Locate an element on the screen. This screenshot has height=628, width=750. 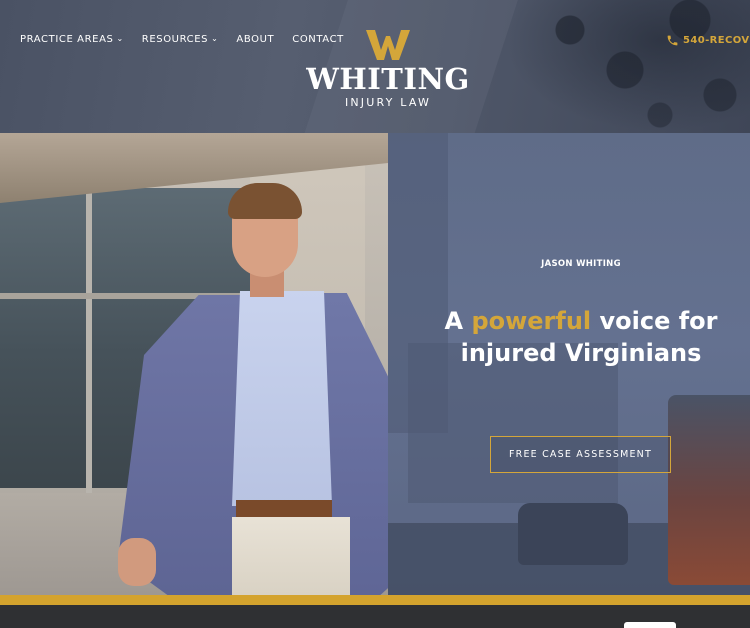
overlay-background-vehicle is located at coordinates (709, 490).